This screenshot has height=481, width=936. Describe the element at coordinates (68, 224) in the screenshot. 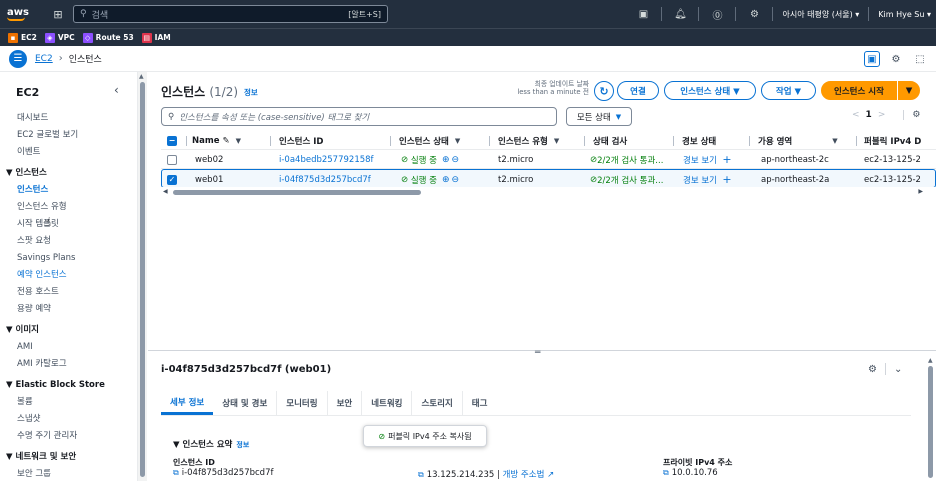

I see `sidebar-item: 시작 템플릿` at that location.